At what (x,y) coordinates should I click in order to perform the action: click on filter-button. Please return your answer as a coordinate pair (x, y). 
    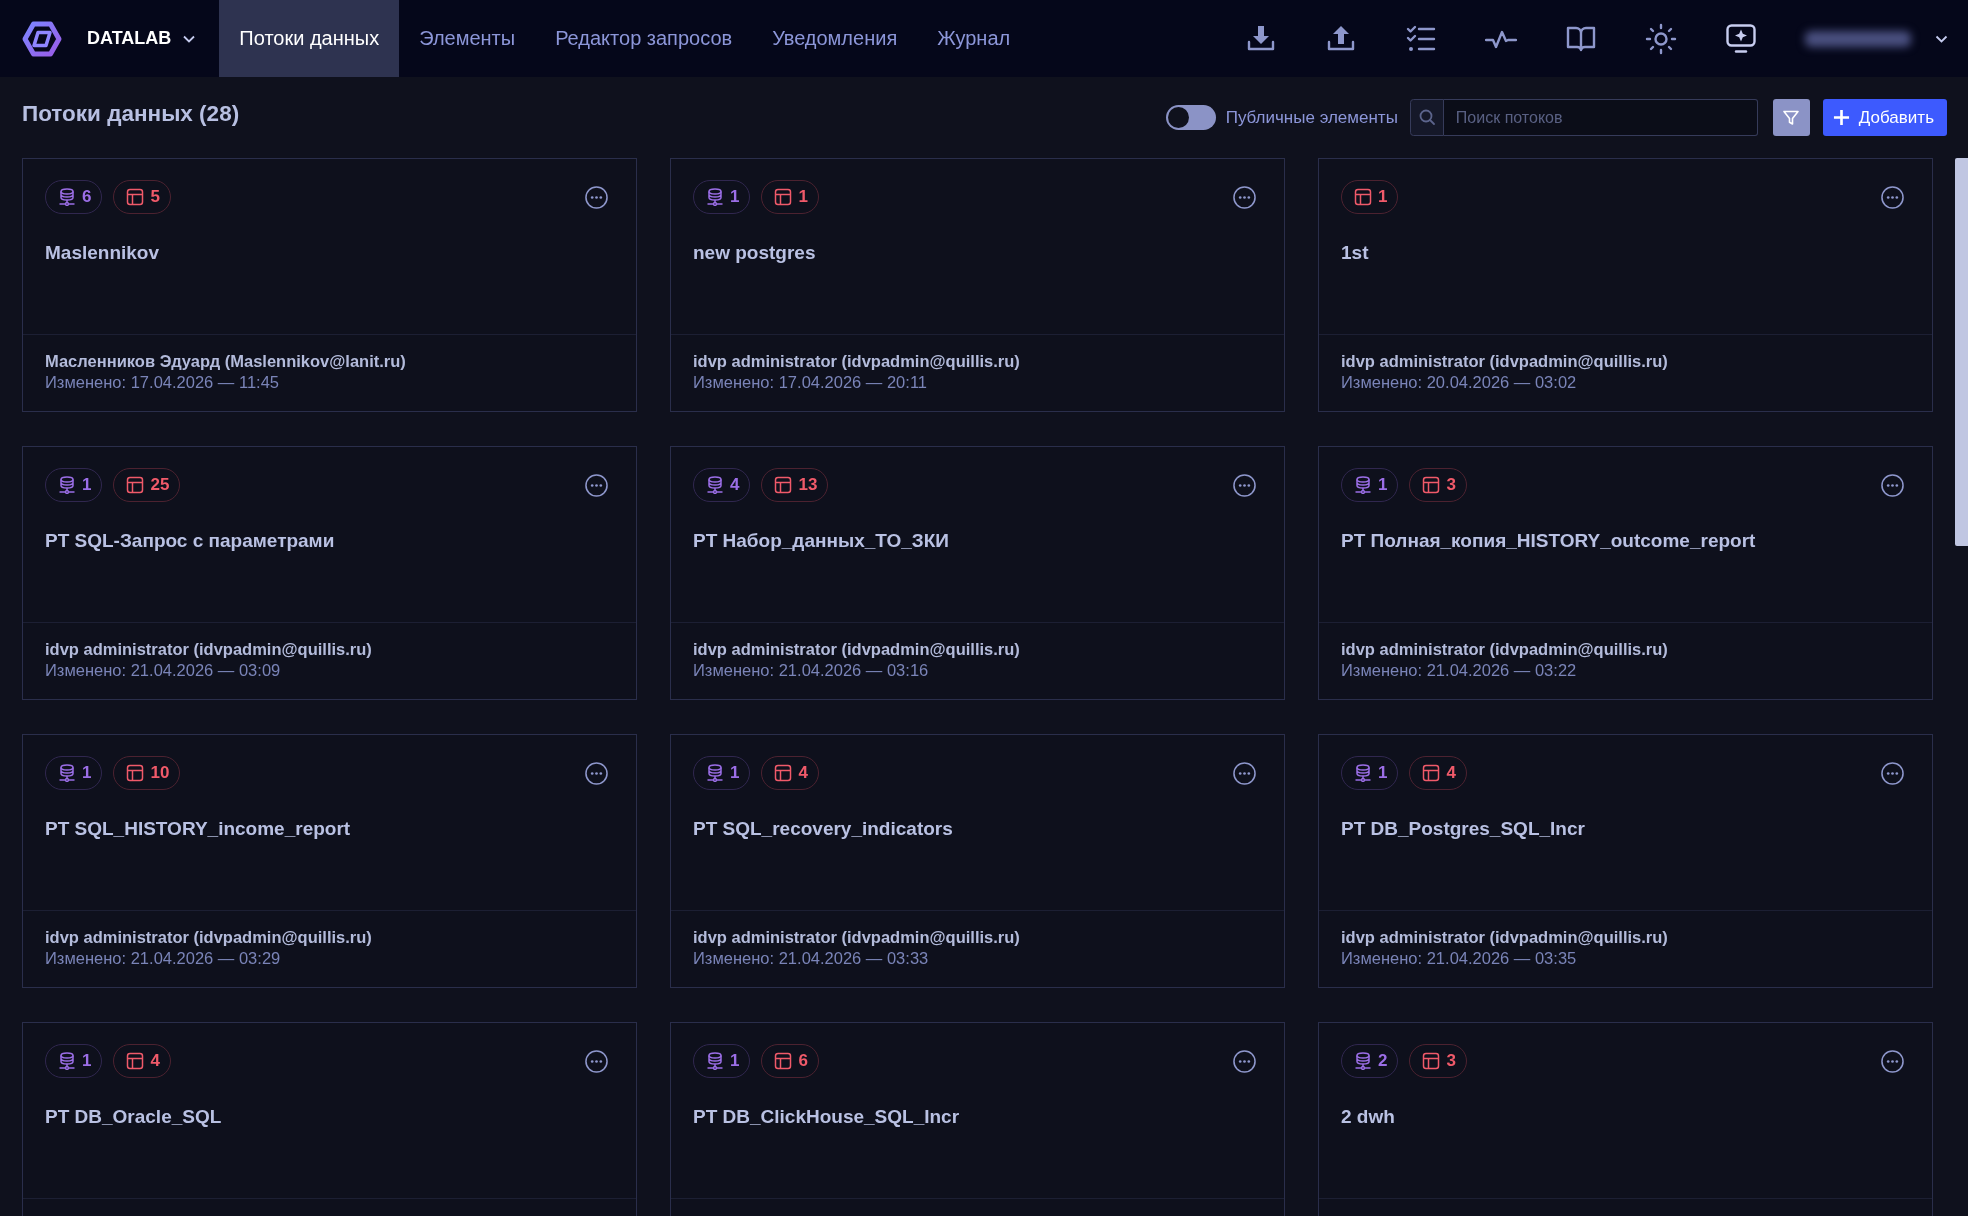
    Looking at the image, I should click on (1791, 117).